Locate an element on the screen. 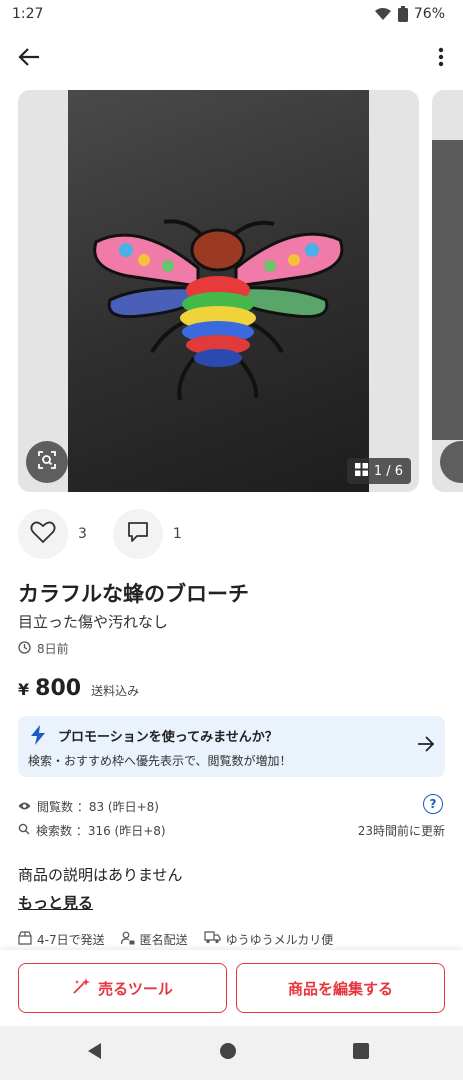 The image size is (463, 1080). item-title: カラフルな蜂のブローチ is located at coordinates (133, 594).